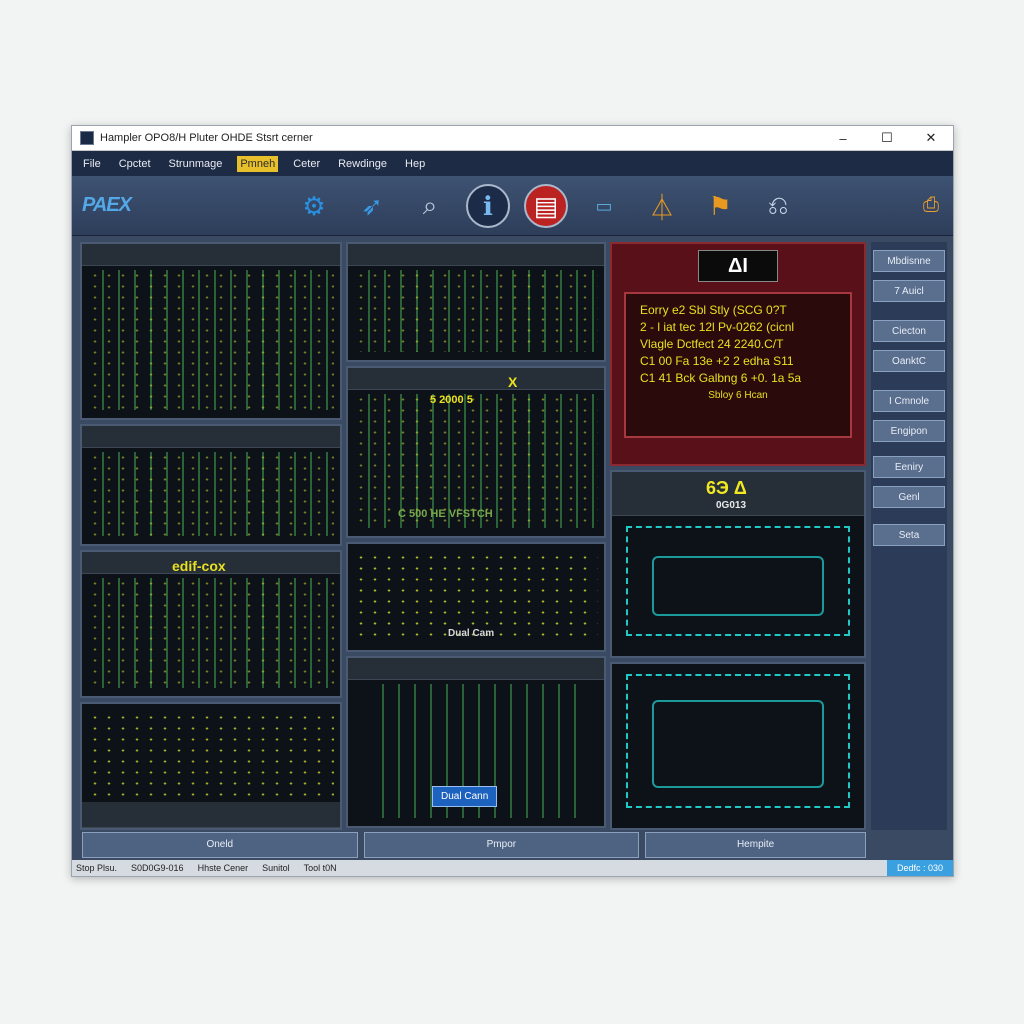  What do you see at coordinates (372, 206) in the screenshot?
I see `bird-icon: ➶` at bounding box center [372, 206].